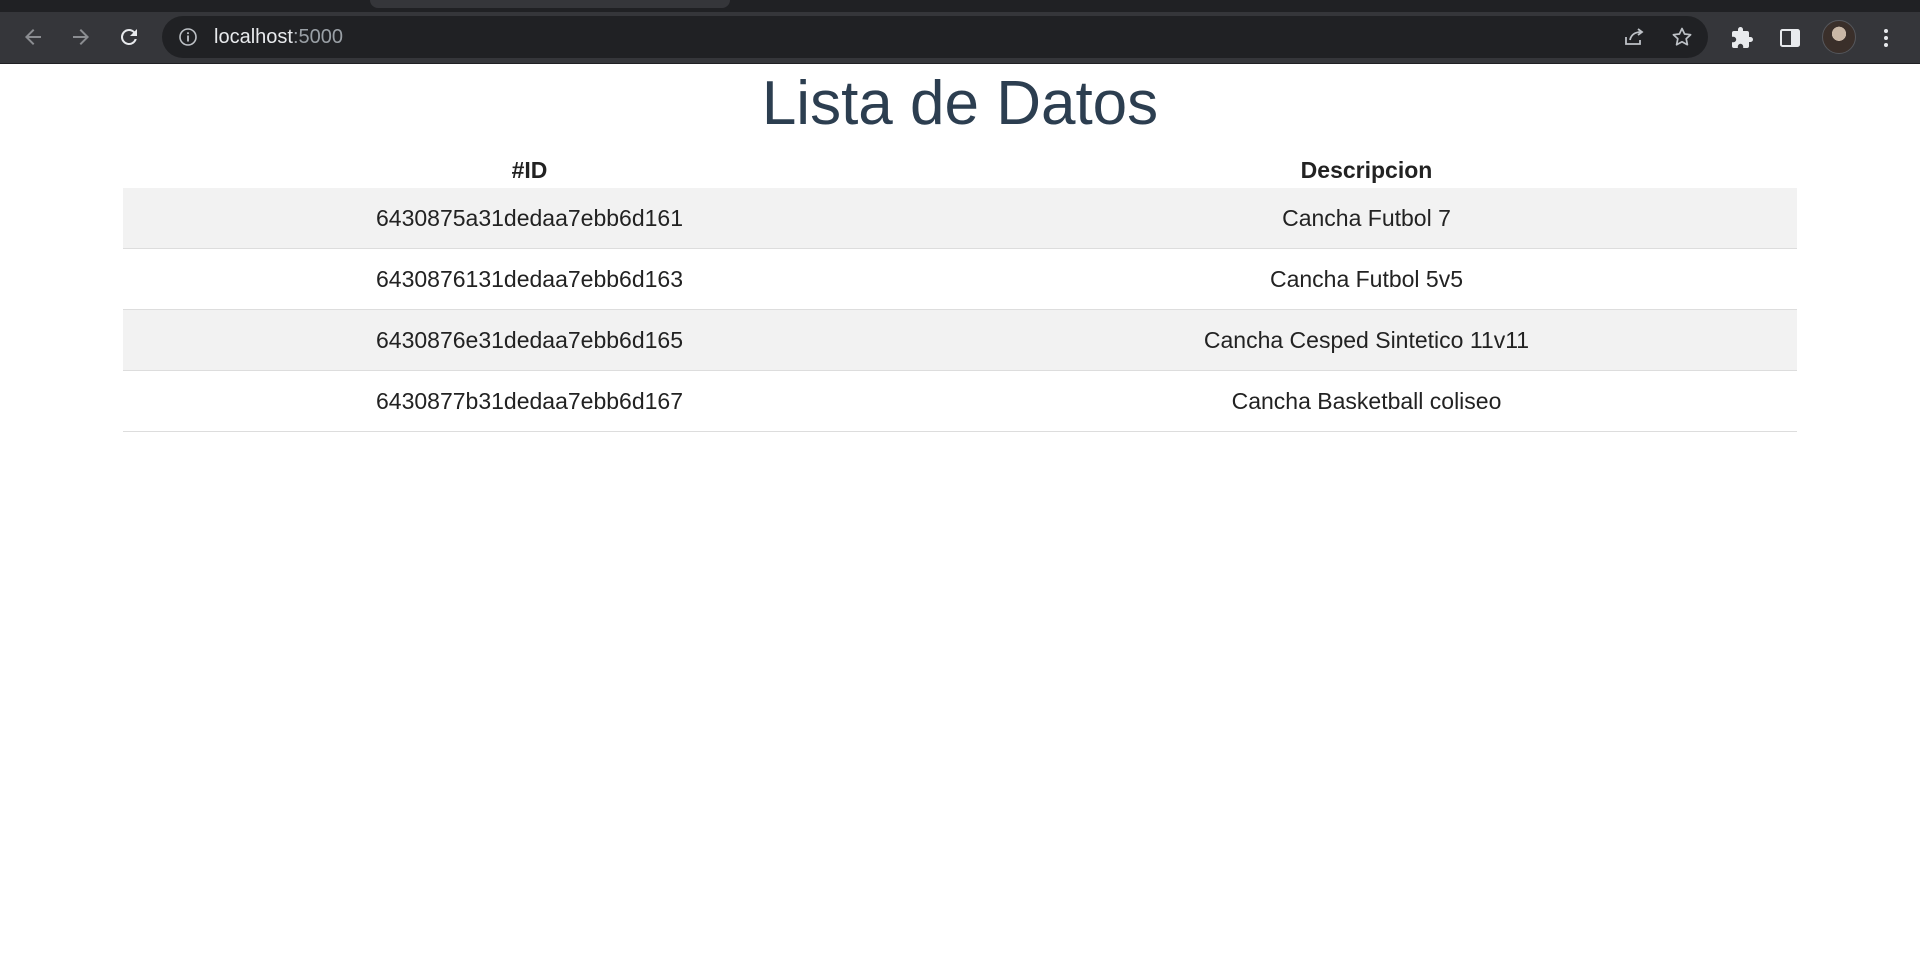 This screenshot has height=961, width=1920. Describe the element at coordinates (529, 279) in the screenshot. I see `cell-id: 6430876131dedaa7ebb6d163` at that location.